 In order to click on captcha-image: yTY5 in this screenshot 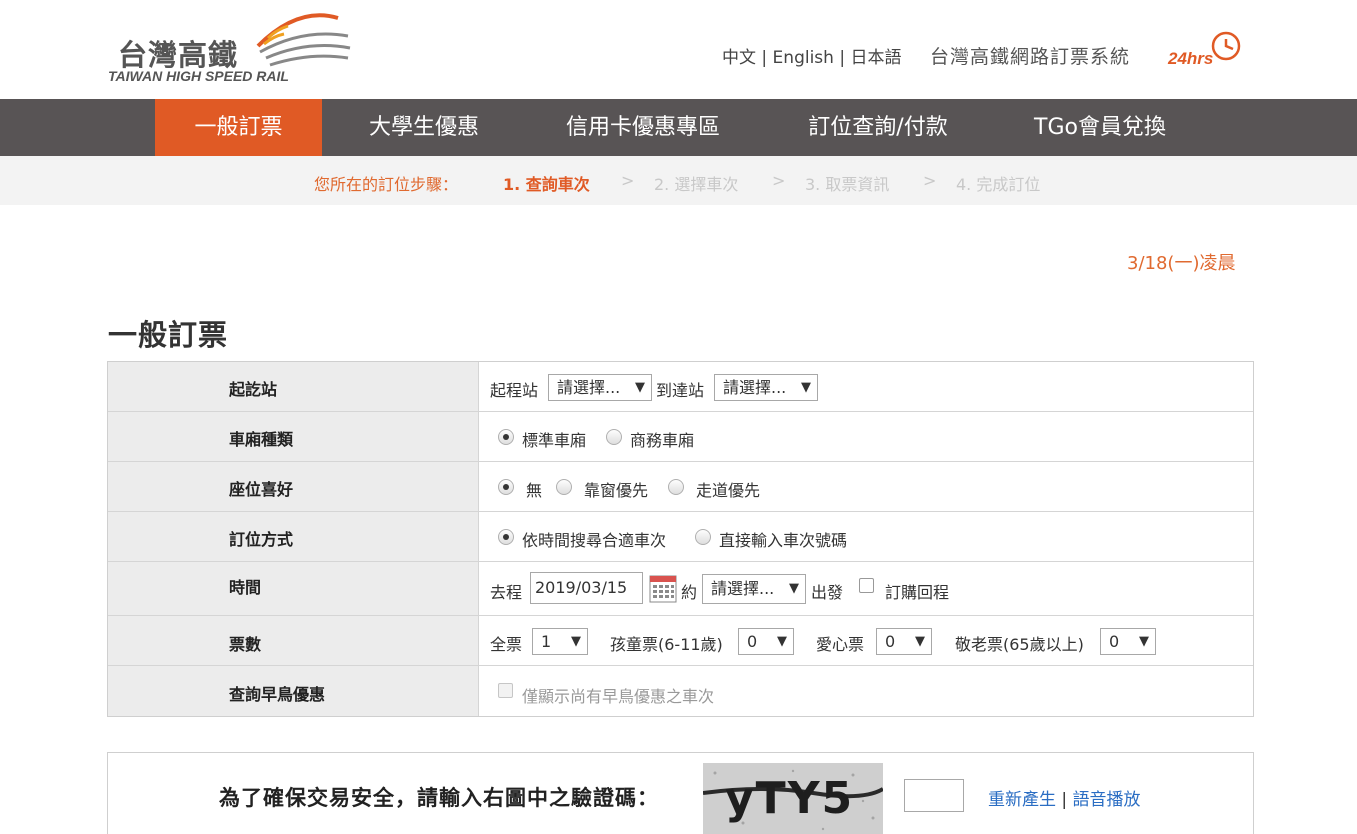, I will do `click(793, 798)`.